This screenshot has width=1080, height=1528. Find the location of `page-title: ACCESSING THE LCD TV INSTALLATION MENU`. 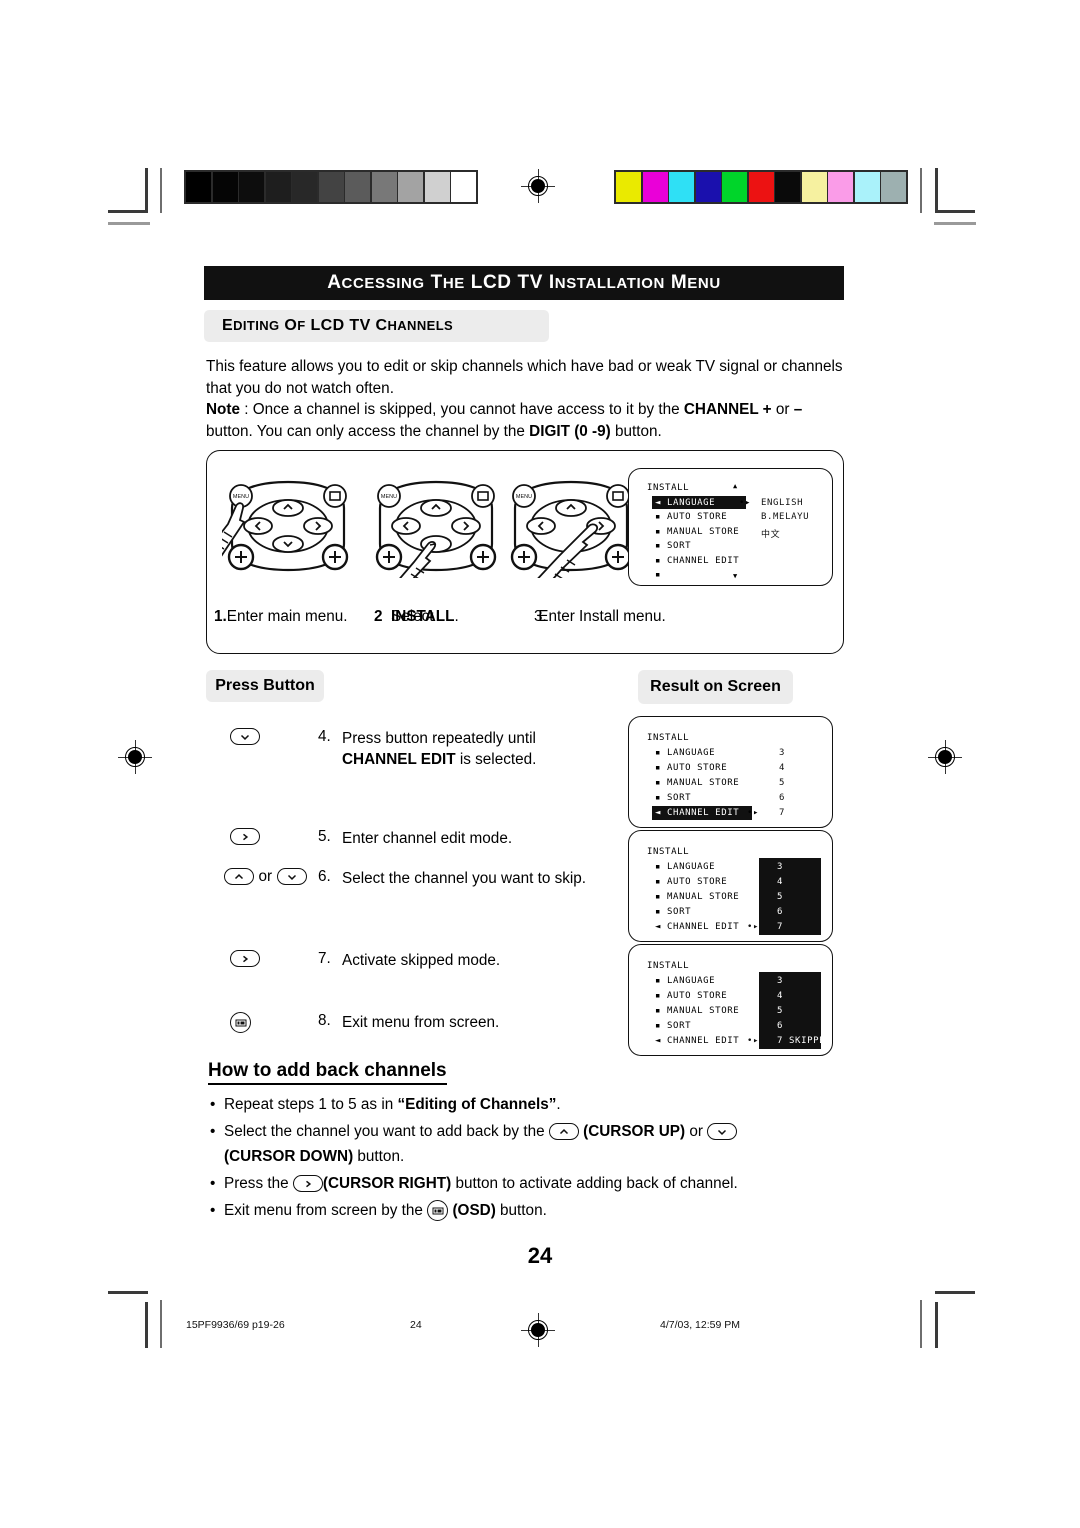

page-title: ACCESSING THE LCD TV INSTALLATION MENU is located at coordinates (524, 282).